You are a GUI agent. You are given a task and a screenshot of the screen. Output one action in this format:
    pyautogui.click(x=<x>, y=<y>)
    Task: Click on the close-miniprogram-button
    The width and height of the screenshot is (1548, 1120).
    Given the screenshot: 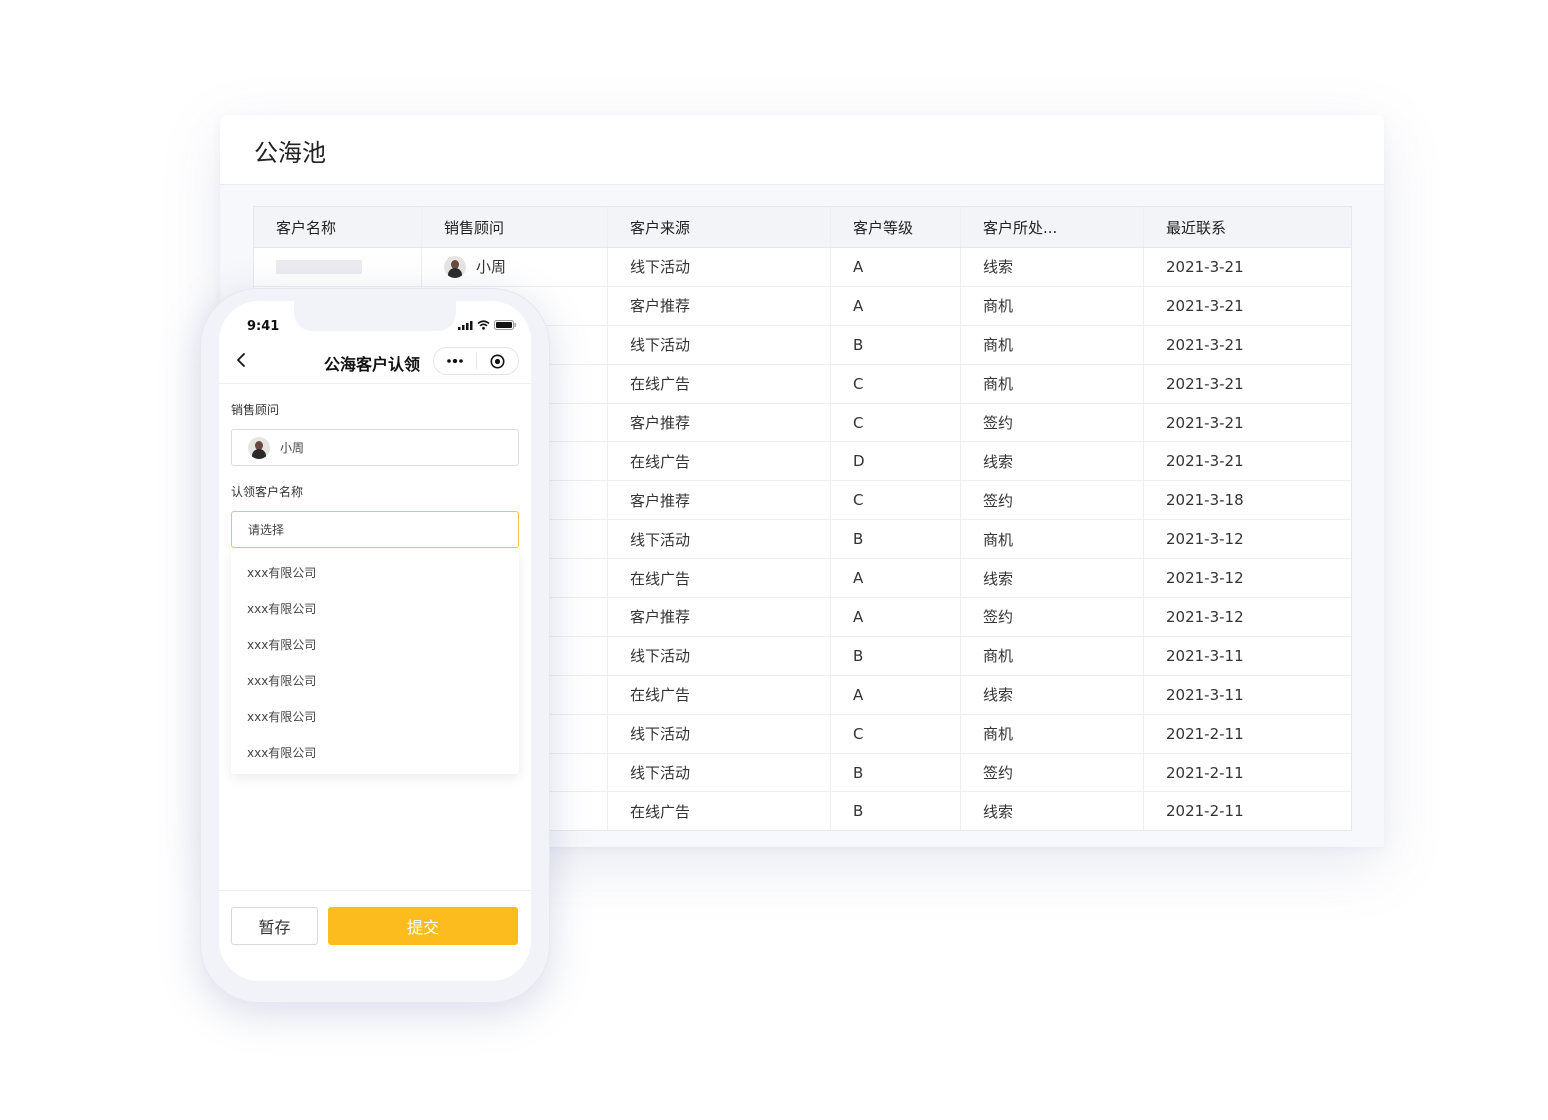 What is the action you would take?
    pyautogui.click(x=498, y=361)
    